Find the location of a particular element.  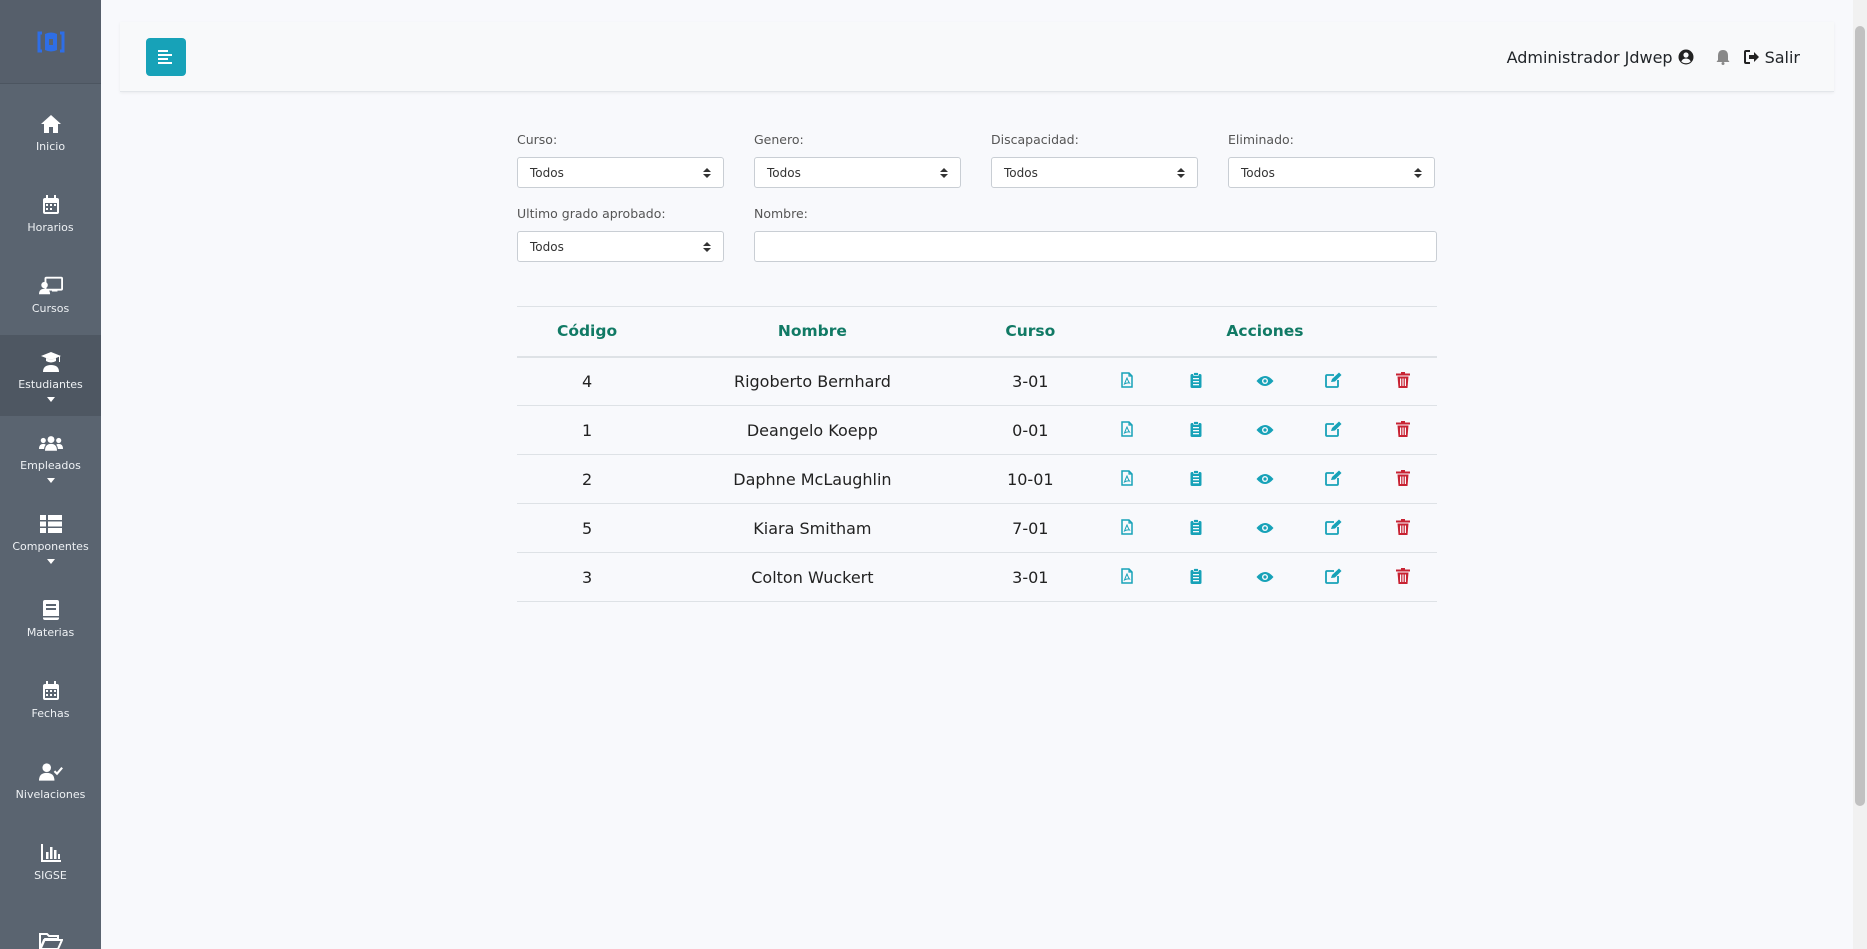

ultimo-grado-select: Todos is located at coordinates (620, 246).